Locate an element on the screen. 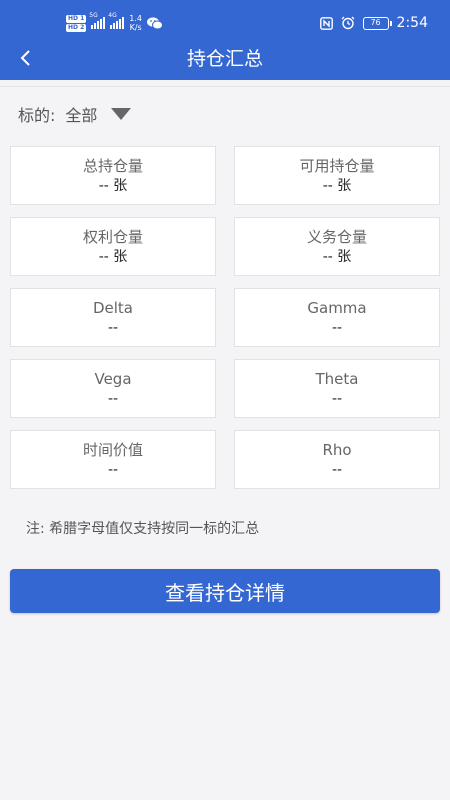 The height and width of the screenshot is (800, 450). dropdown-triangle-icon is located at coordinates (121, 114).